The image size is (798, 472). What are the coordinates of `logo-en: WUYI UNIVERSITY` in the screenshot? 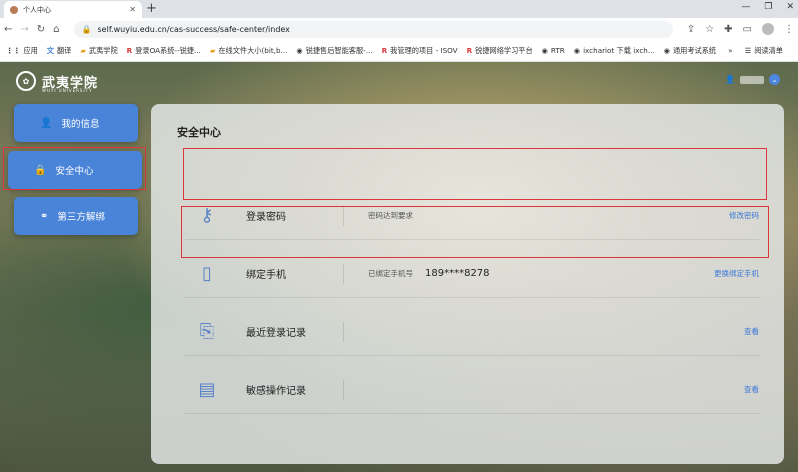 It's located at (67, 90).